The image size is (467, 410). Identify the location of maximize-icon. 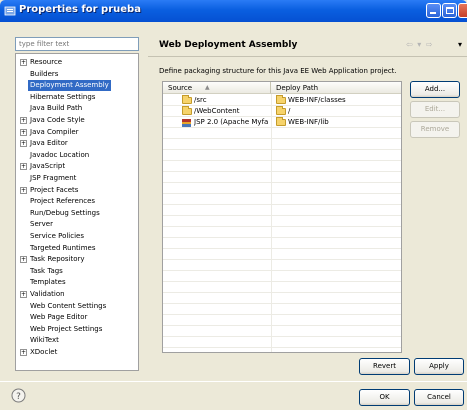
(450, 10).